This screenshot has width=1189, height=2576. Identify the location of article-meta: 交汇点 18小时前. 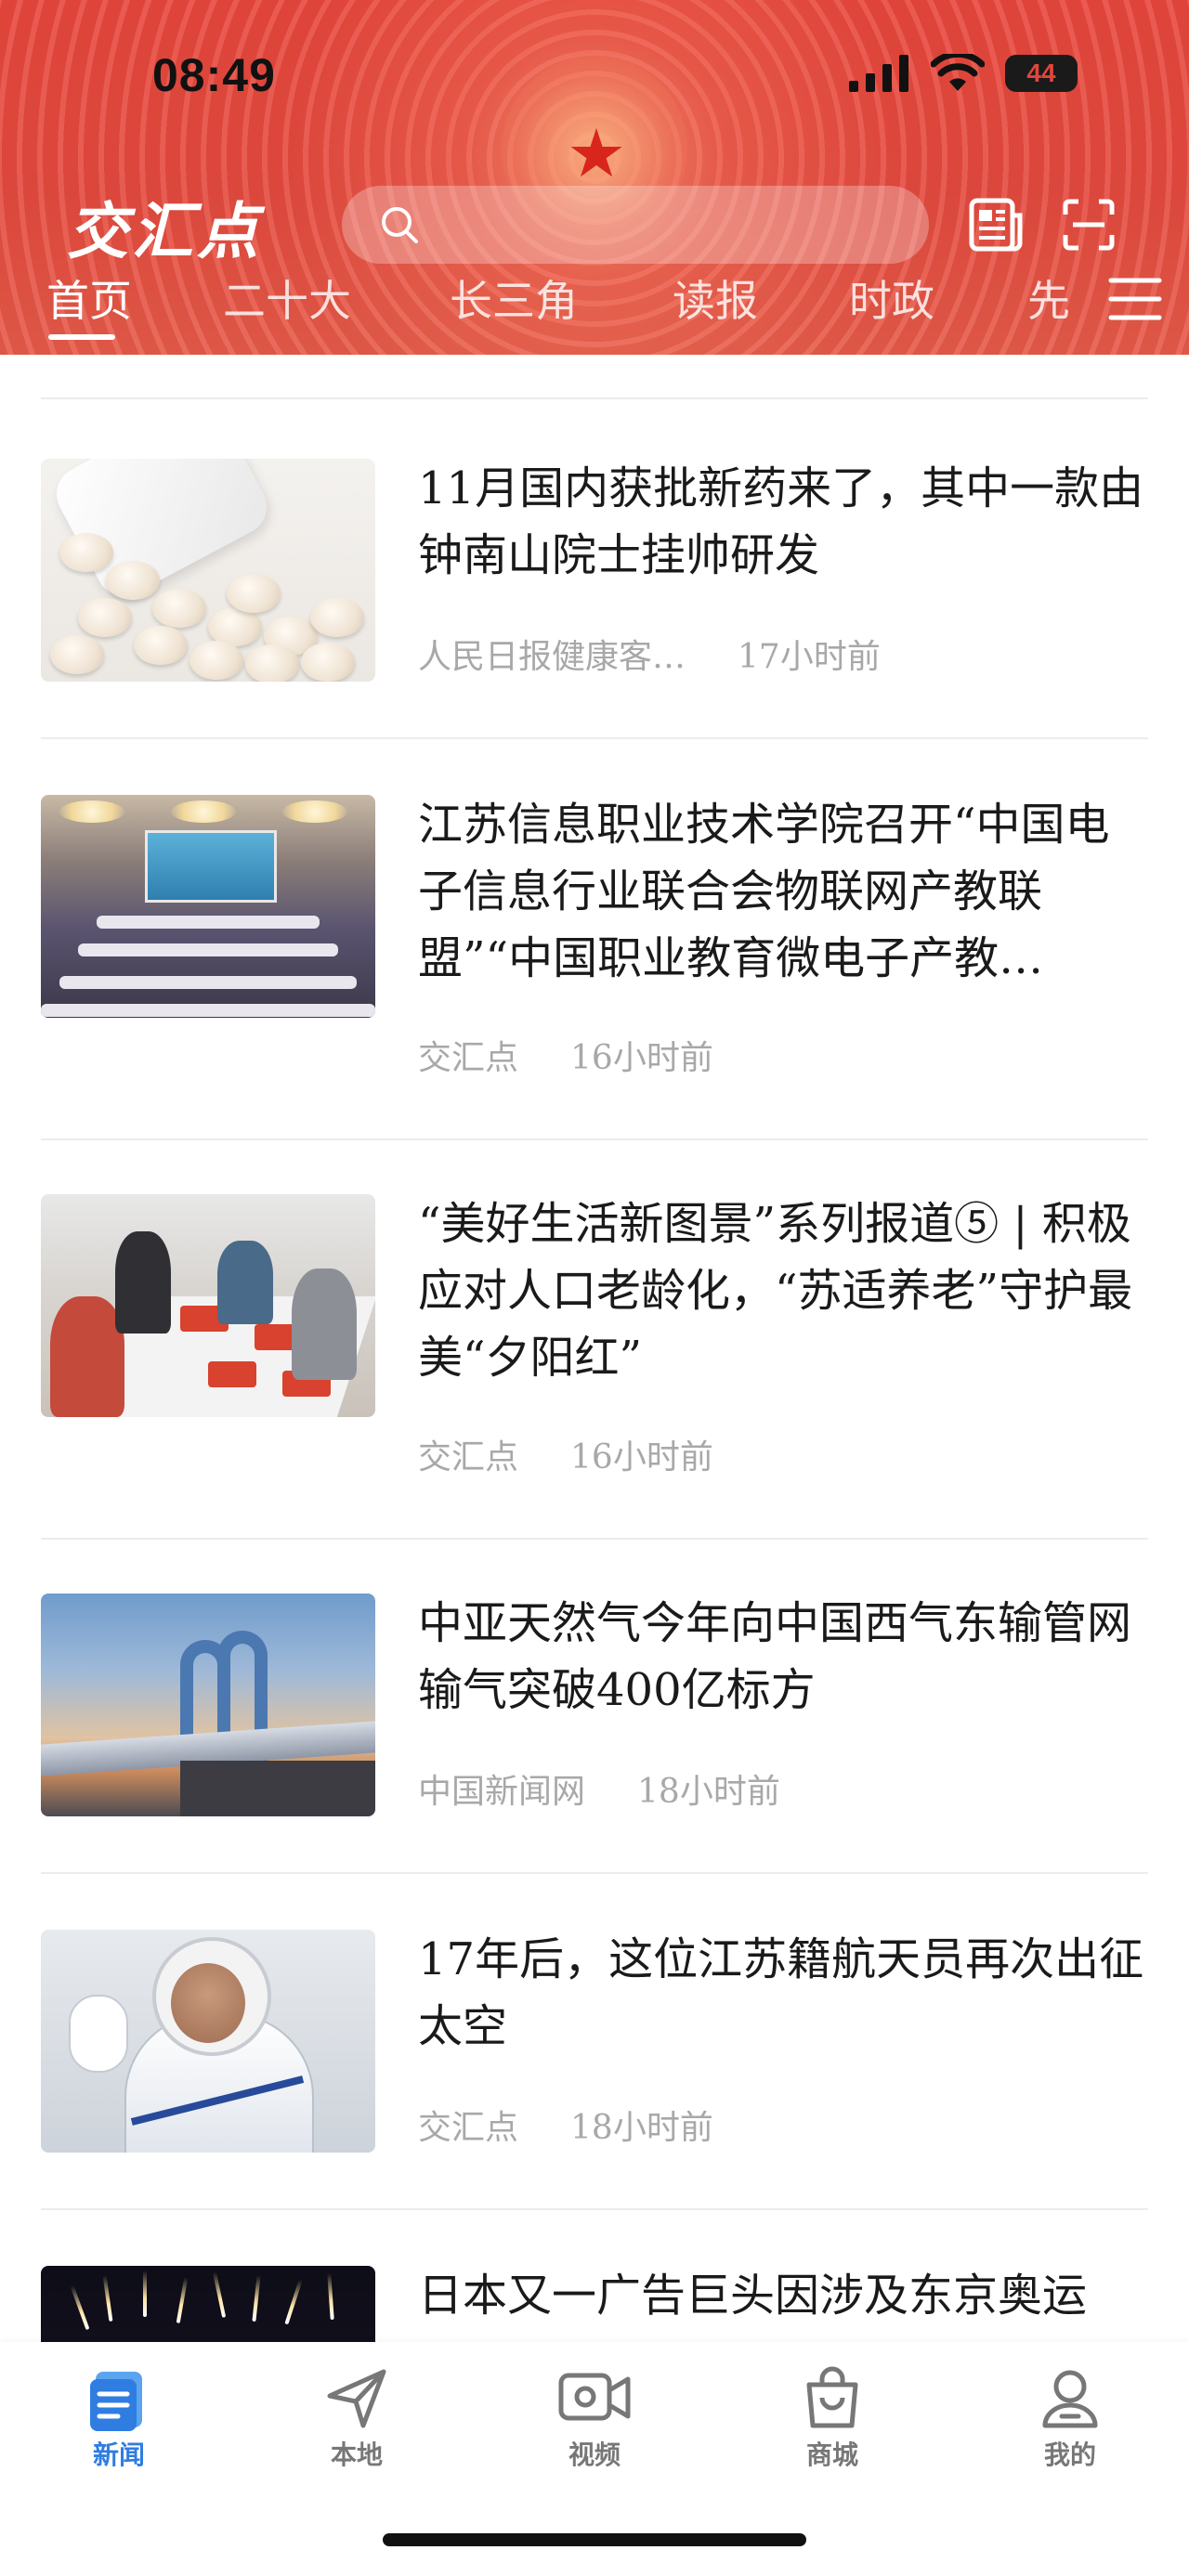
(565, 2125).